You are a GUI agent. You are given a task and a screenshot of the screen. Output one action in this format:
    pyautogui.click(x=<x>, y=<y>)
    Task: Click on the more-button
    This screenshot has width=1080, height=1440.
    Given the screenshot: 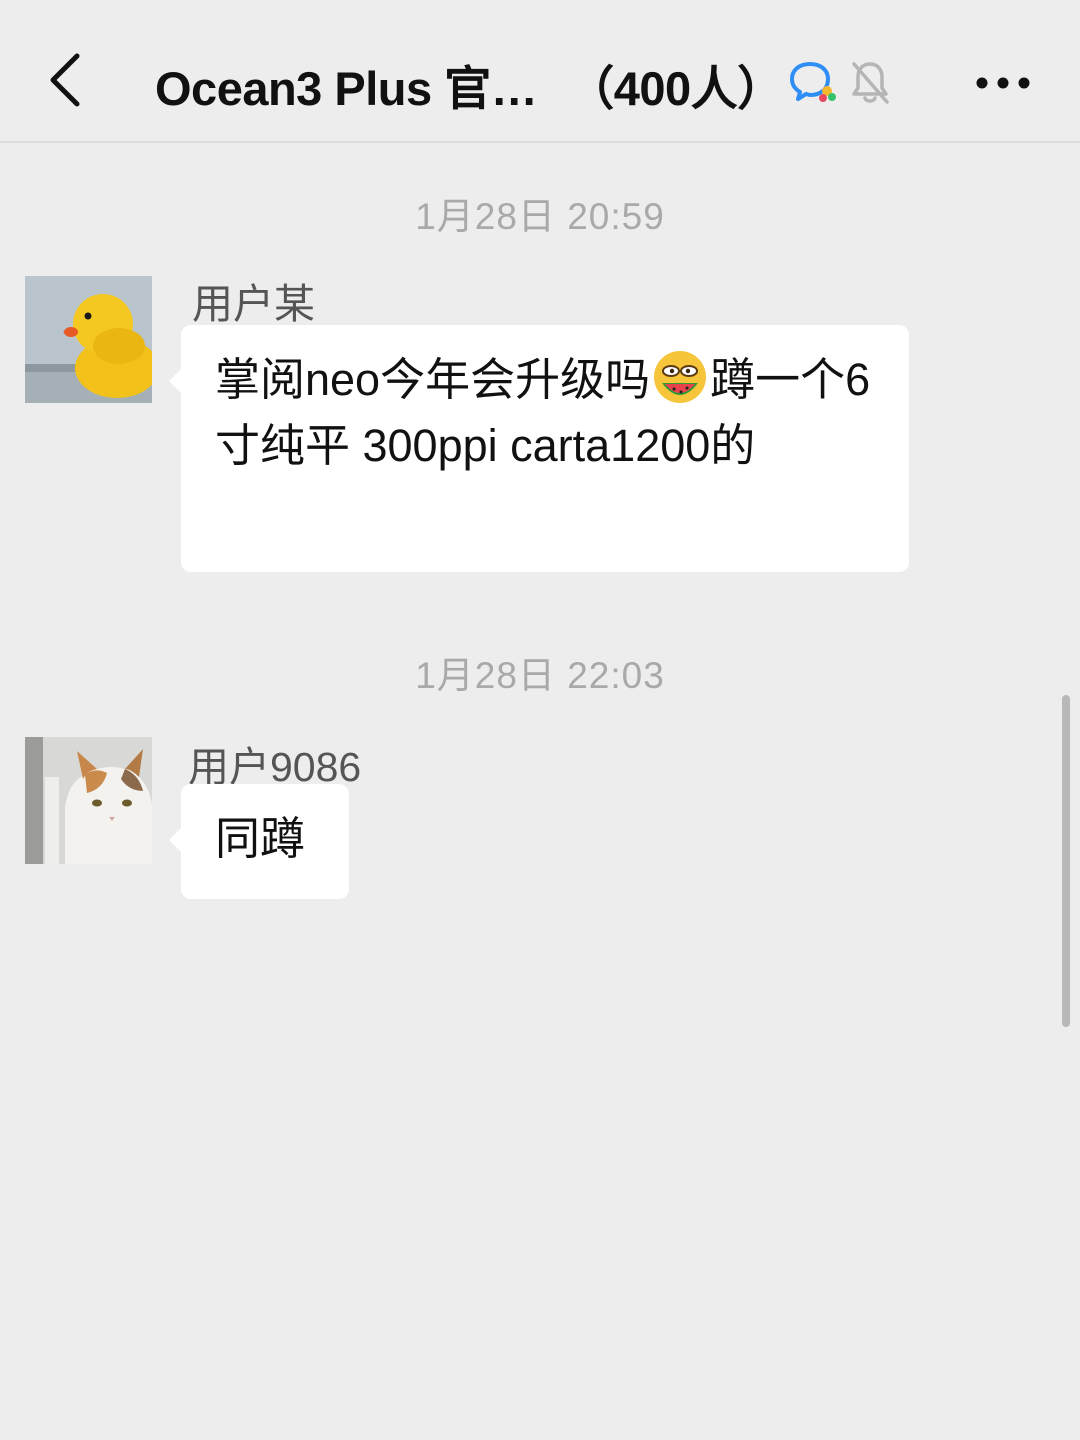 What is the action you would take?
    pyautogui.click(x=1002, y=82)
    